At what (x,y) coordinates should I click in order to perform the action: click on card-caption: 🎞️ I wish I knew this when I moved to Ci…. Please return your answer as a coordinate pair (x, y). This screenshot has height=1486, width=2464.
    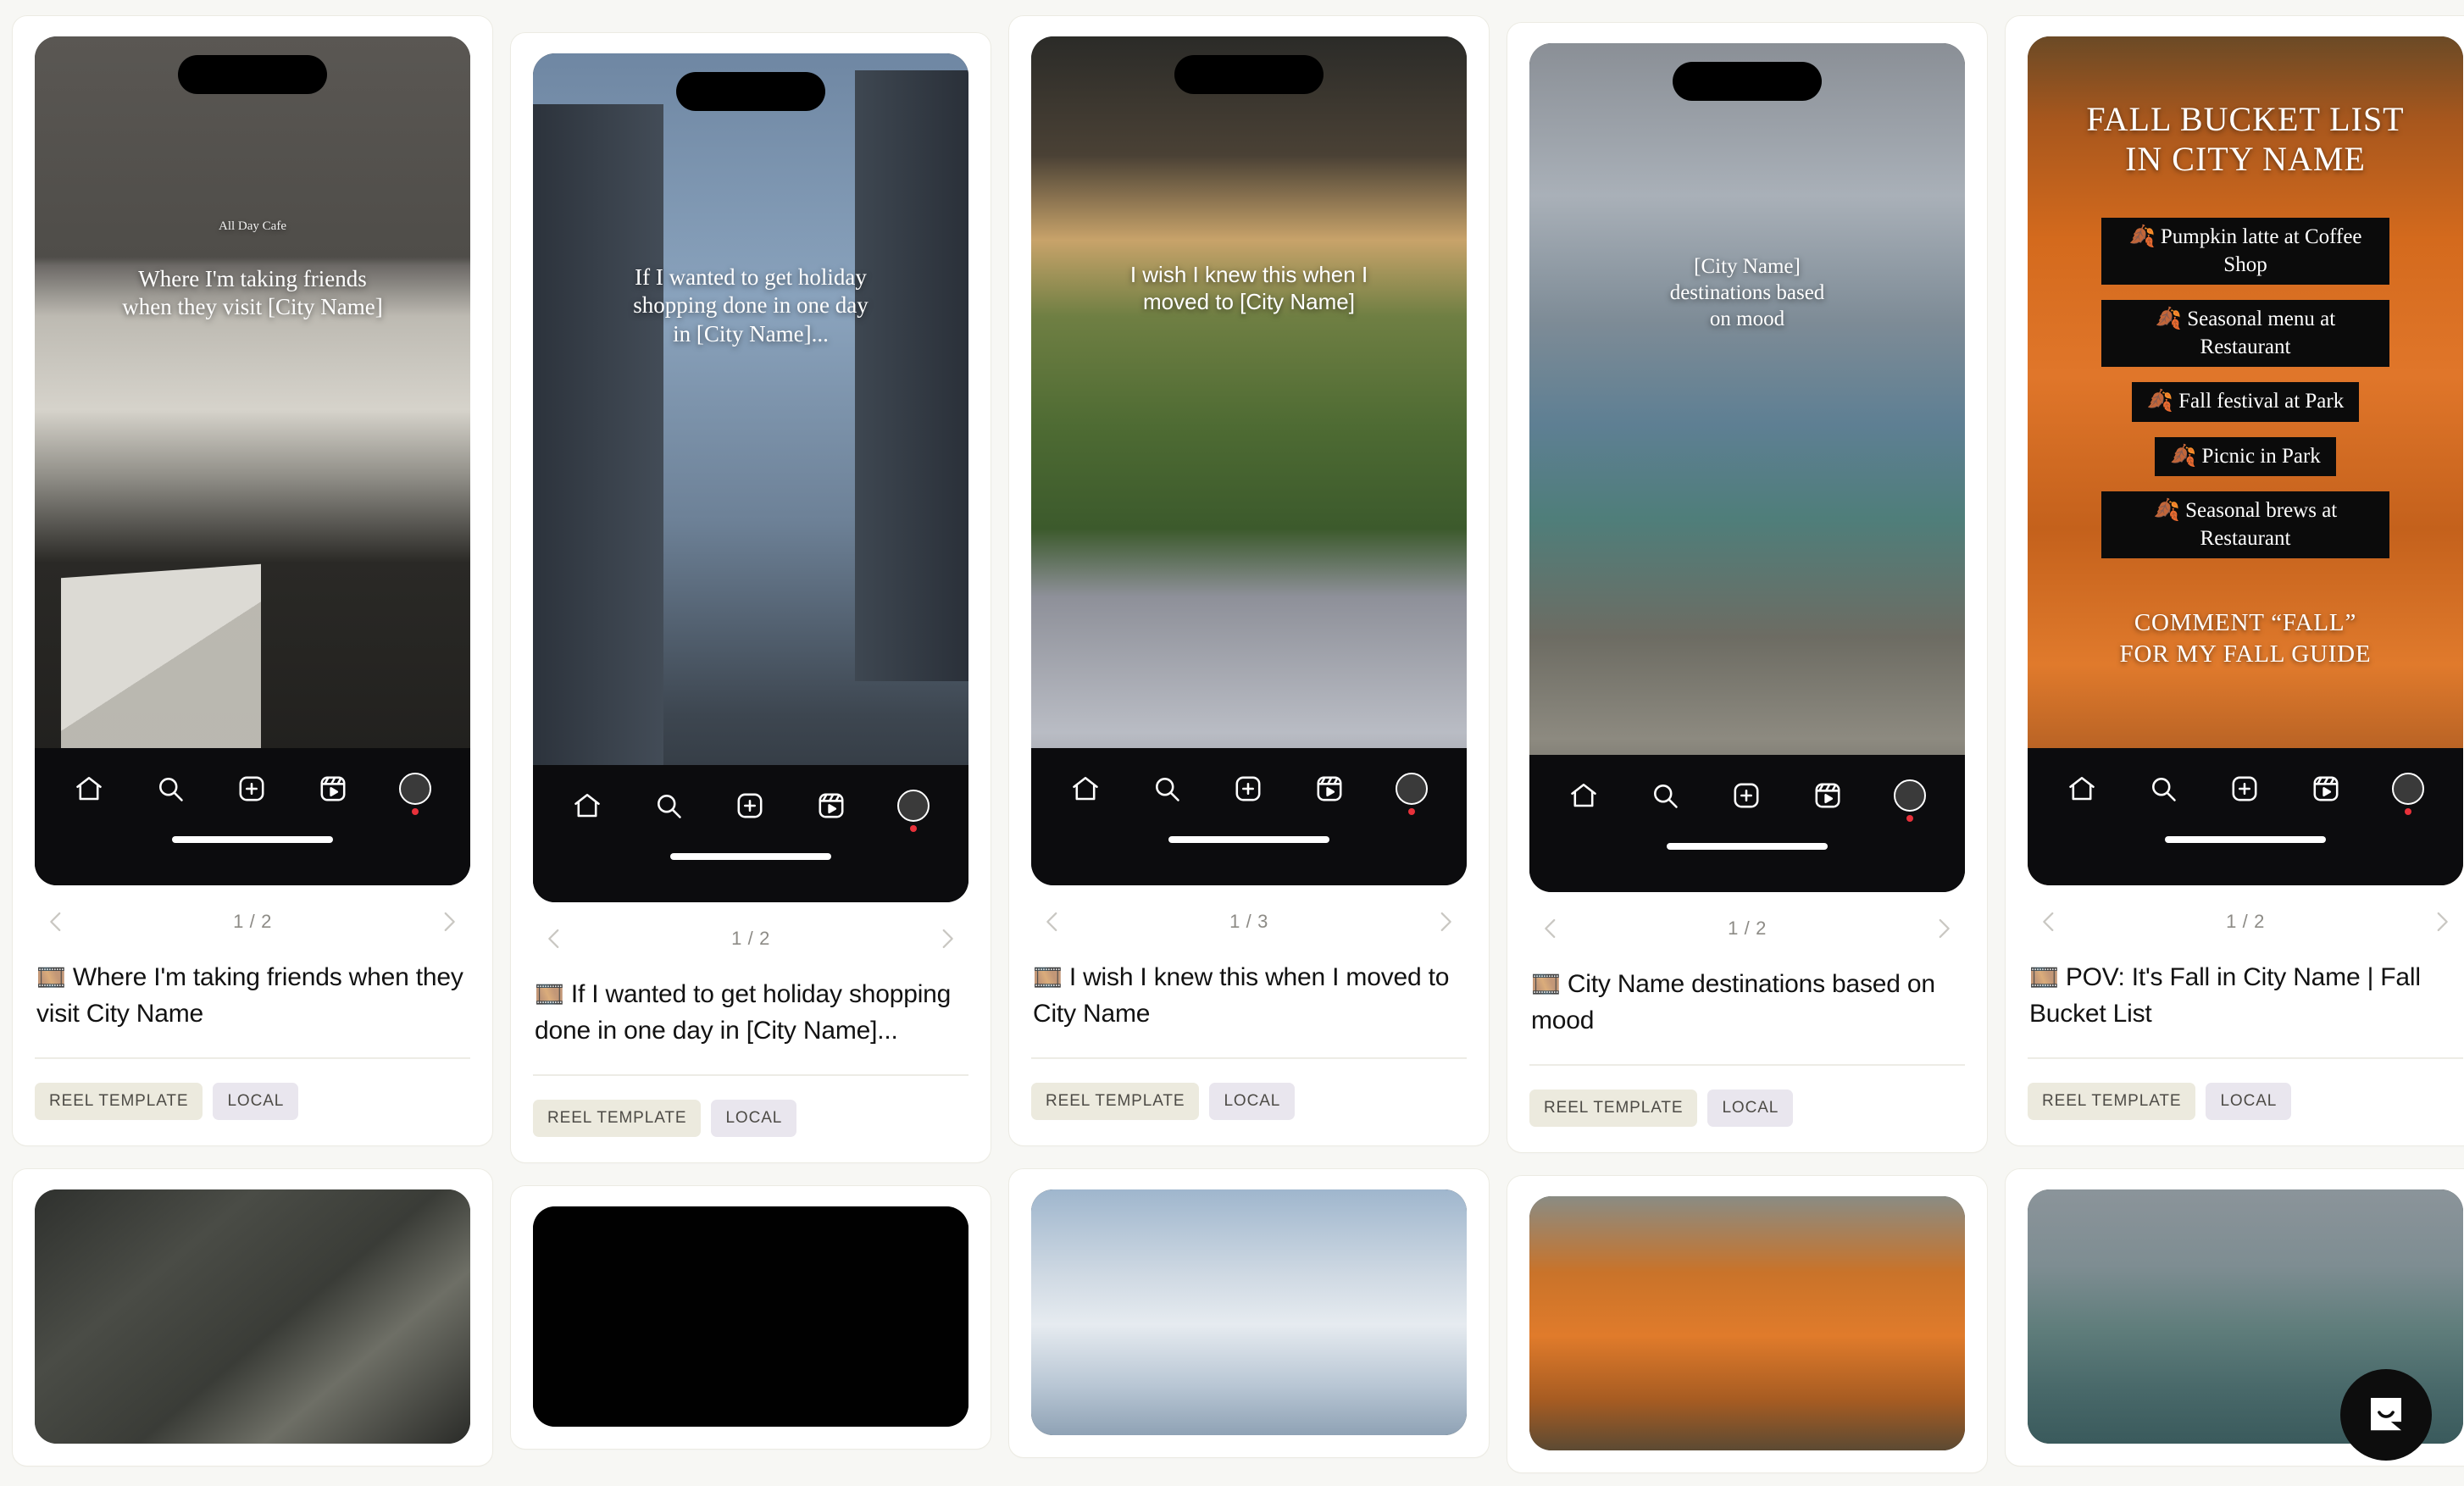
    Looking at the image, I should click on (1249, 1001).